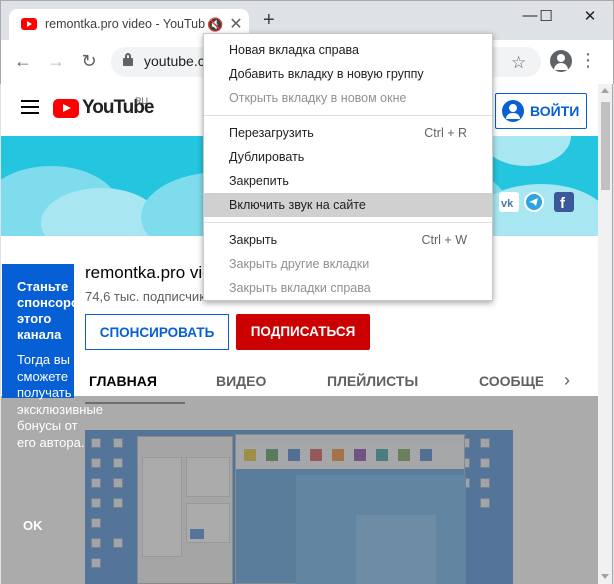 The width and height of the screenshot is (614, 584). What do you see at coordinates (53, 310) in the screenshot?
I see `promo-heading: Станьте спонсором этого канала` at bounding box center [53, 310].